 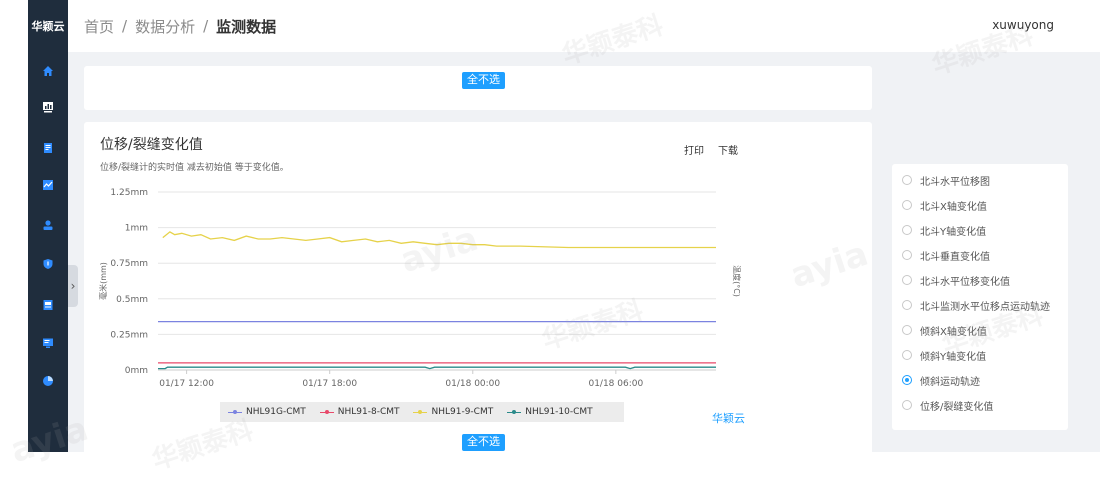 I want to click on option-label: 北斗水平位移图, so click(x=955, y=182).